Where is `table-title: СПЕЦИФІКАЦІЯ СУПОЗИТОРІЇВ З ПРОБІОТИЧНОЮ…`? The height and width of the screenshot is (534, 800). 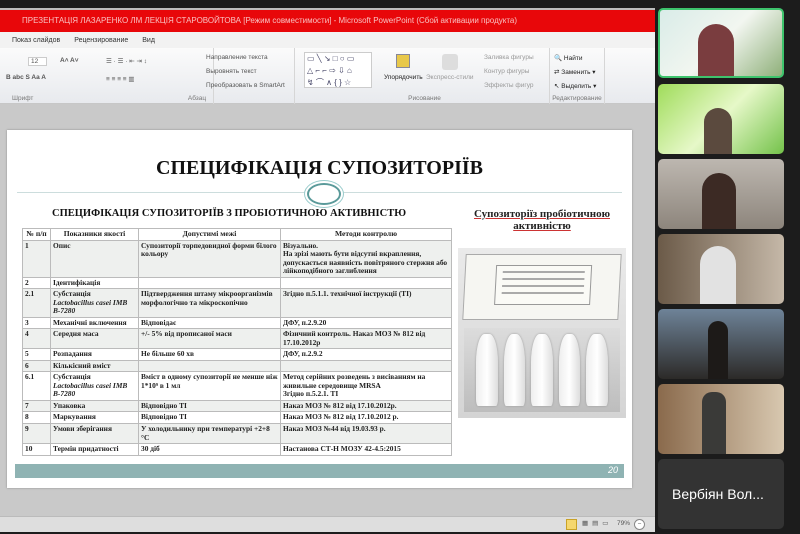
table-title: СПЕЦИФІКАЦІЯ СУПОЗИТОРІЇВ З ПРОБІОТИЧНОЮ… is located at coordinates (229, 213).